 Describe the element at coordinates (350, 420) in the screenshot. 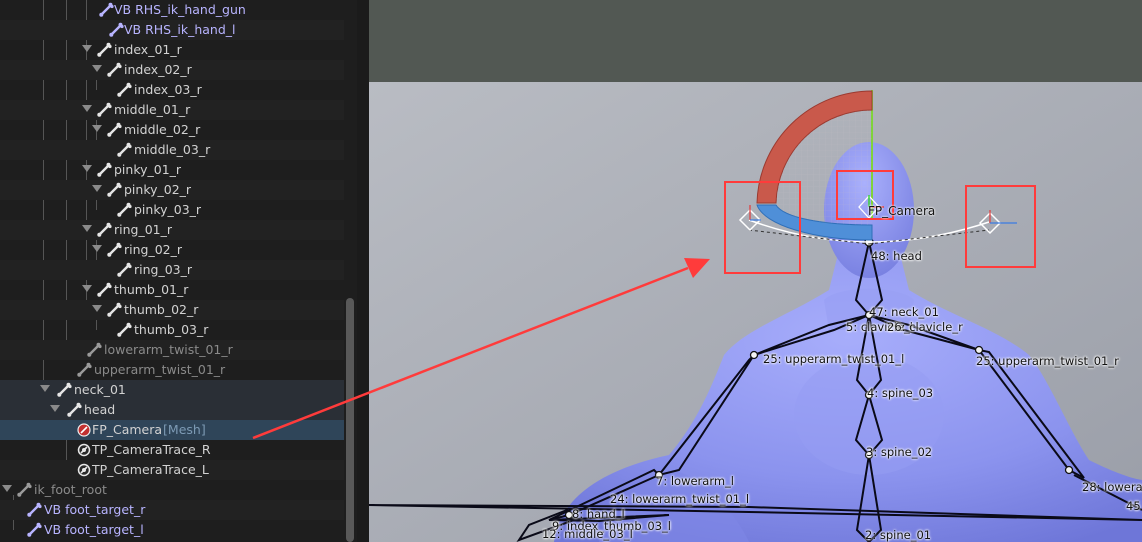

I see `tree-scrollbar` at that location.